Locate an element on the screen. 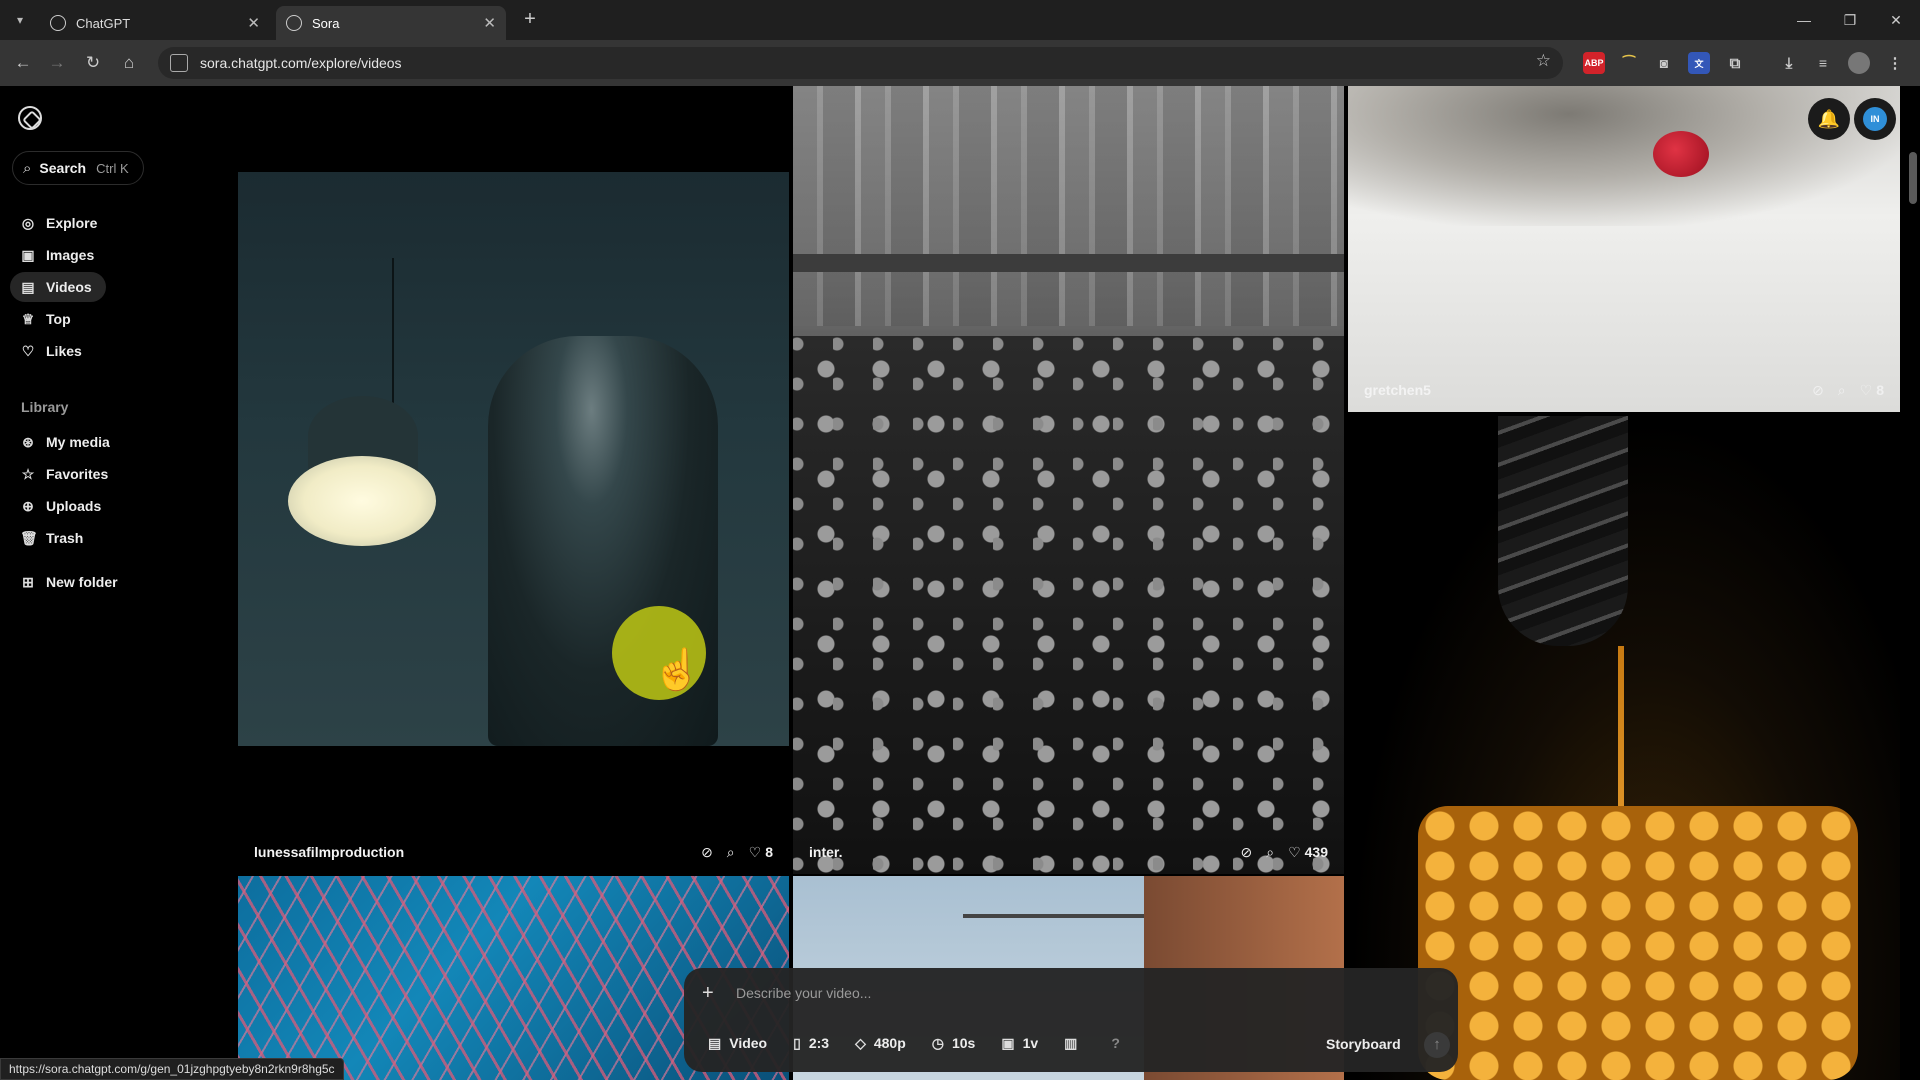  duration-selector: ◷ 10s is located at coordinates (954, 1043).